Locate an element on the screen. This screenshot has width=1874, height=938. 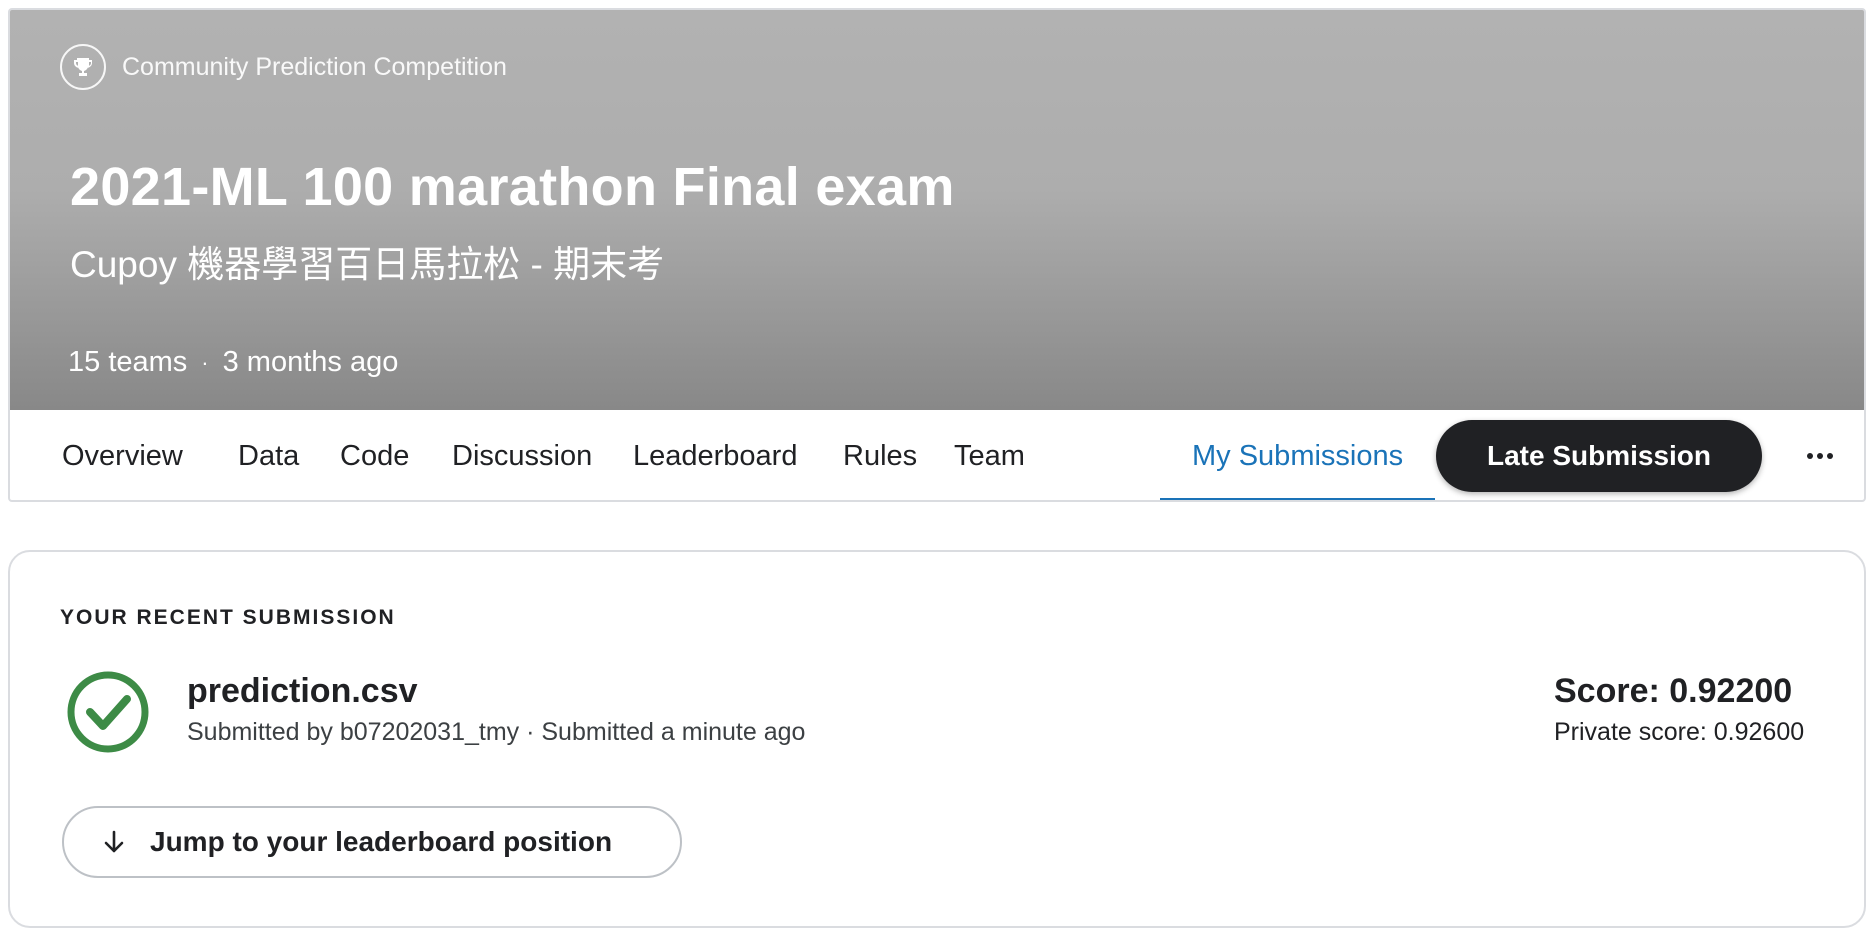
tab-leaderboard: Leaderboard is located at coordinates (715, 455).